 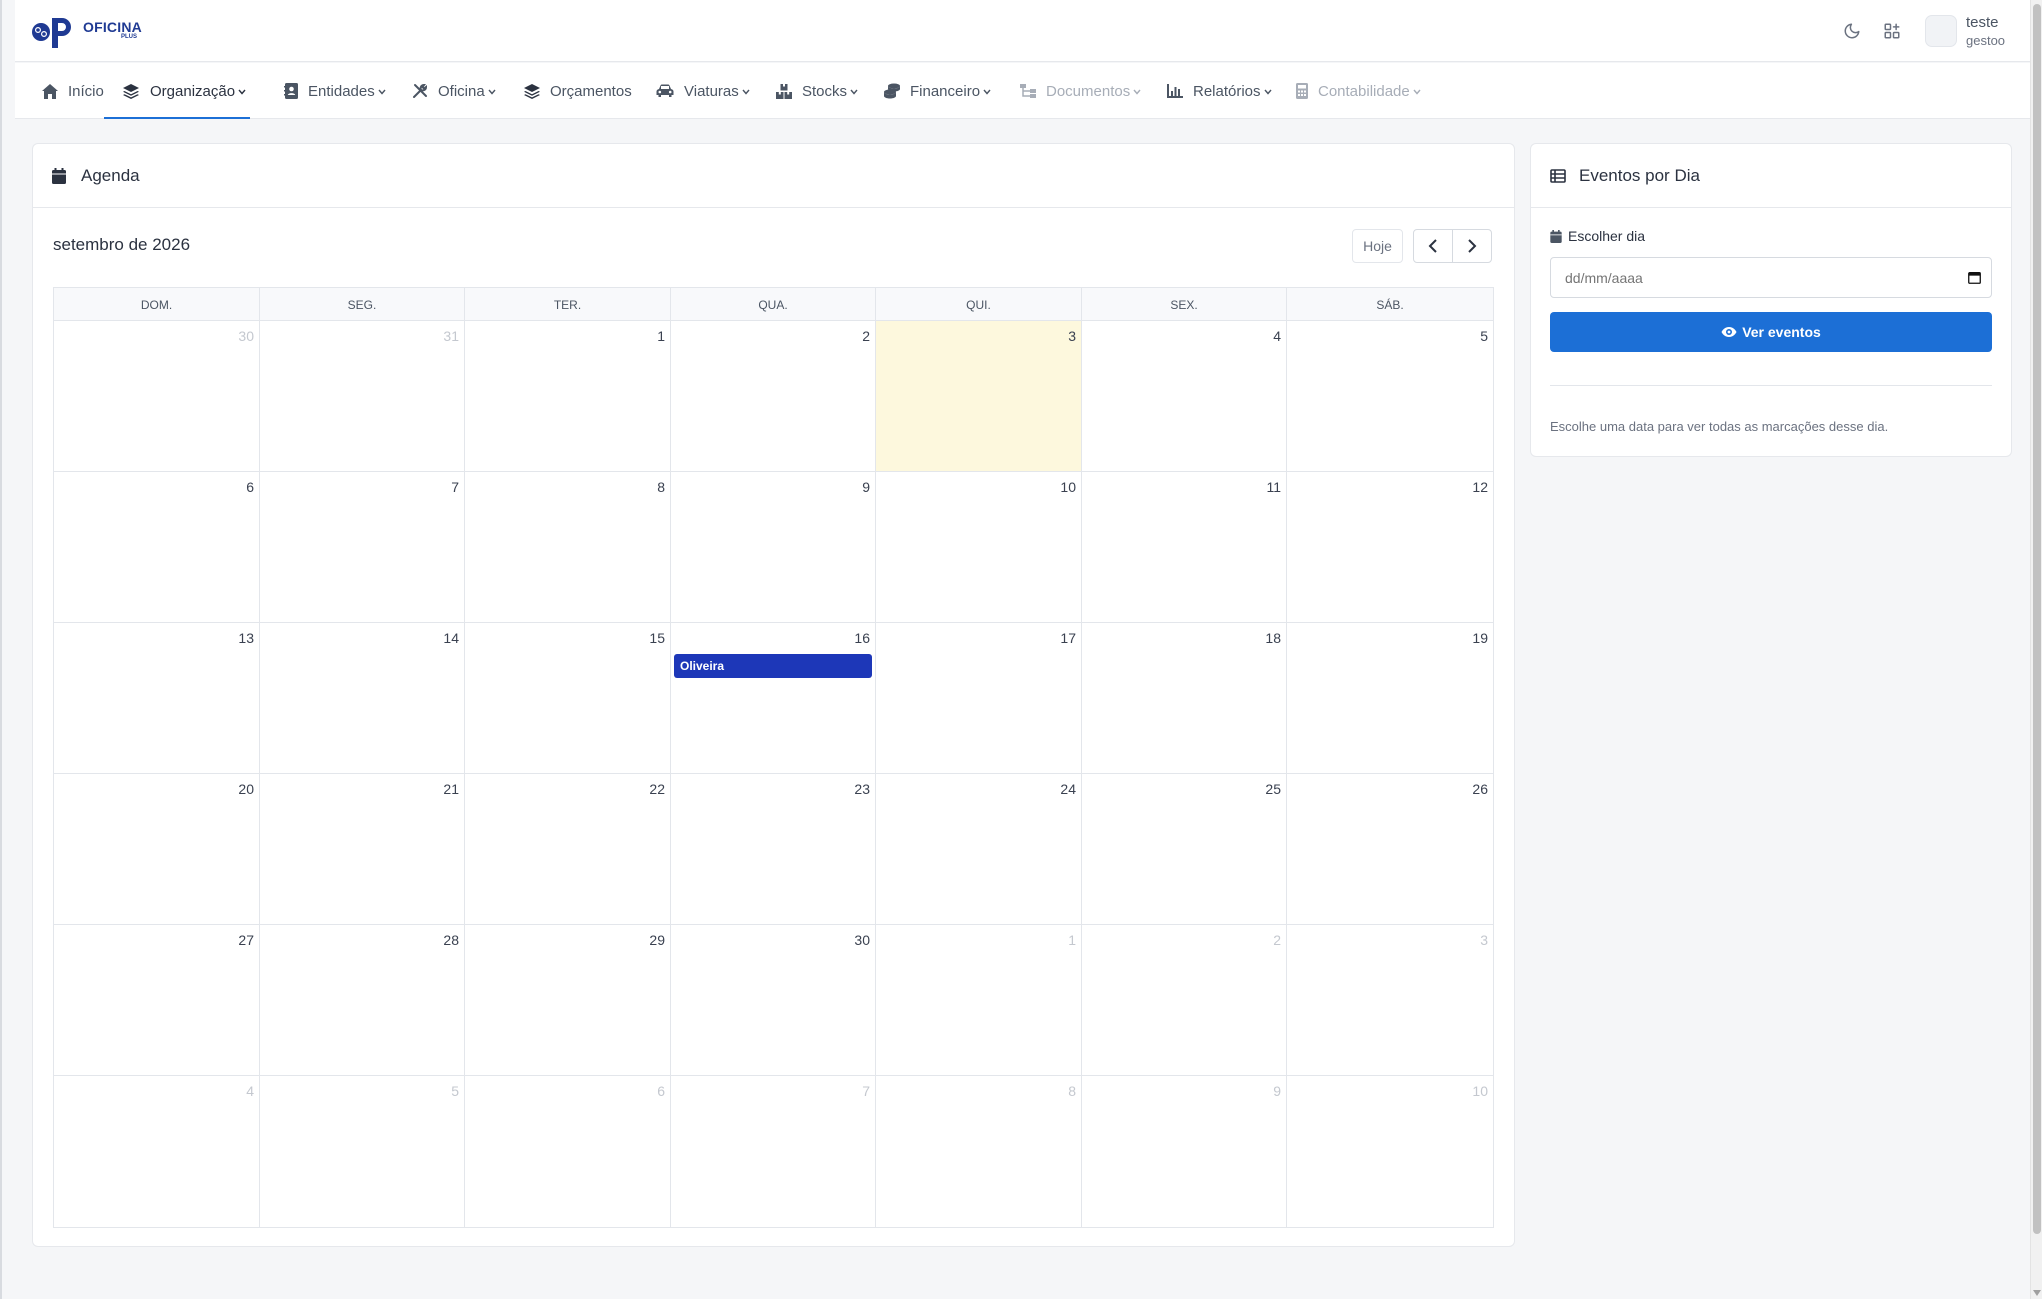 I want to click on calendar-day: 21, so click(x=362, y=849).